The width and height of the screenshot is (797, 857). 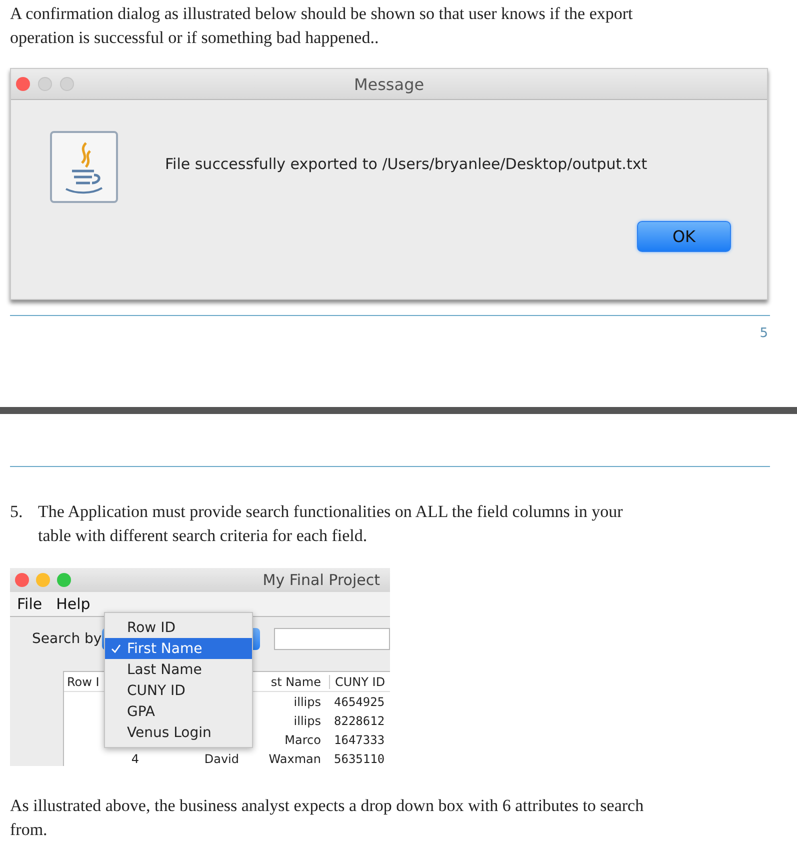 What do you see at coordinates (116, 649) in the screenshot?
I see `checkmark-icon` at bounding box center [116, 649].